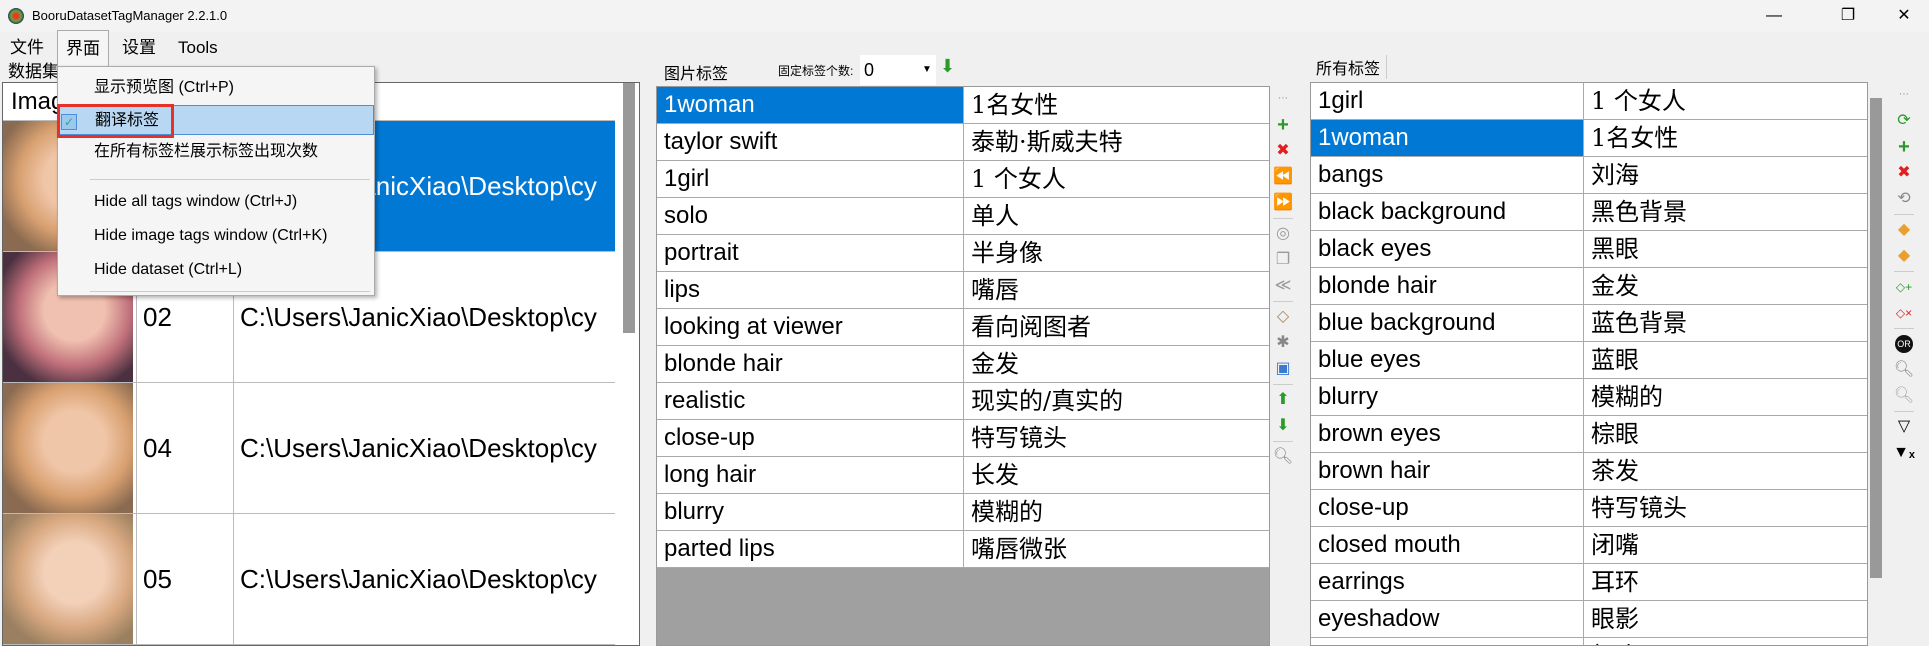  What do you see at coordinates (963, 290) in the screenshot?
I see `tag-row: lips 嘴唇` at bounding box center [963, 290].